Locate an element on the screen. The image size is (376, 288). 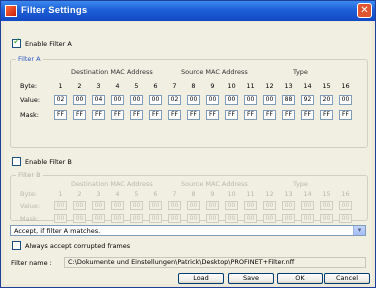
byte-number: 1 is located at coordinates (60, 86).